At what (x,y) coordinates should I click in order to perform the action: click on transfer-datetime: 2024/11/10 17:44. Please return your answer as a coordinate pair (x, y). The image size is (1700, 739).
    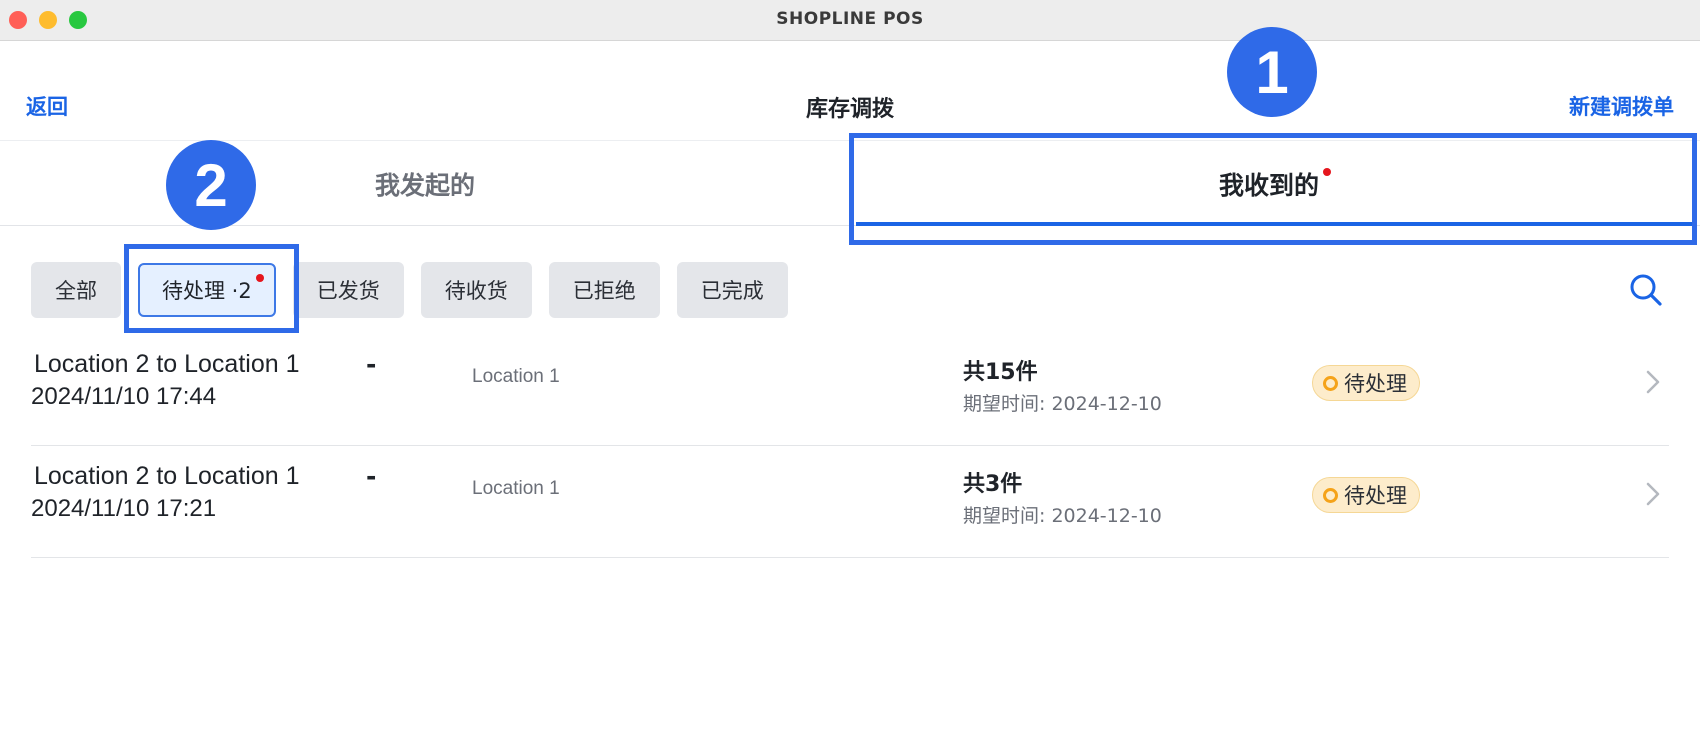
    Looking at the image, I should click on (124, 396).